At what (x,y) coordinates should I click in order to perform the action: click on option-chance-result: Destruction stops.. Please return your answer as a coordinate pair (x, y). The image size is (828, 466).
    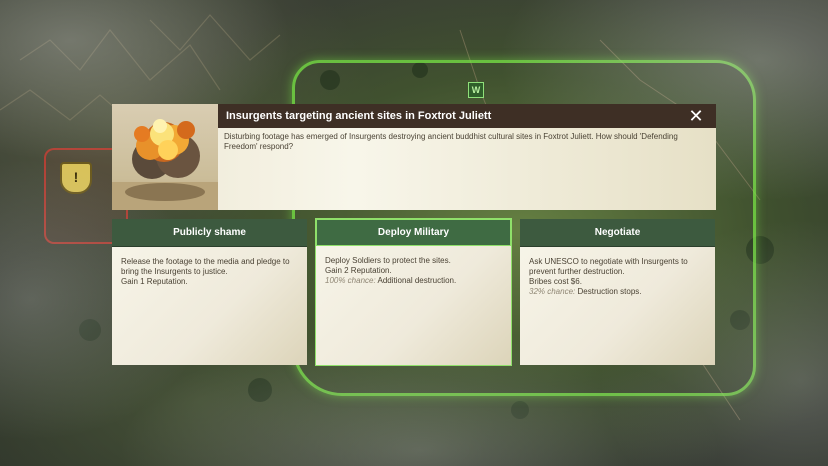
    Looking at the image, I should click on (609, 291).